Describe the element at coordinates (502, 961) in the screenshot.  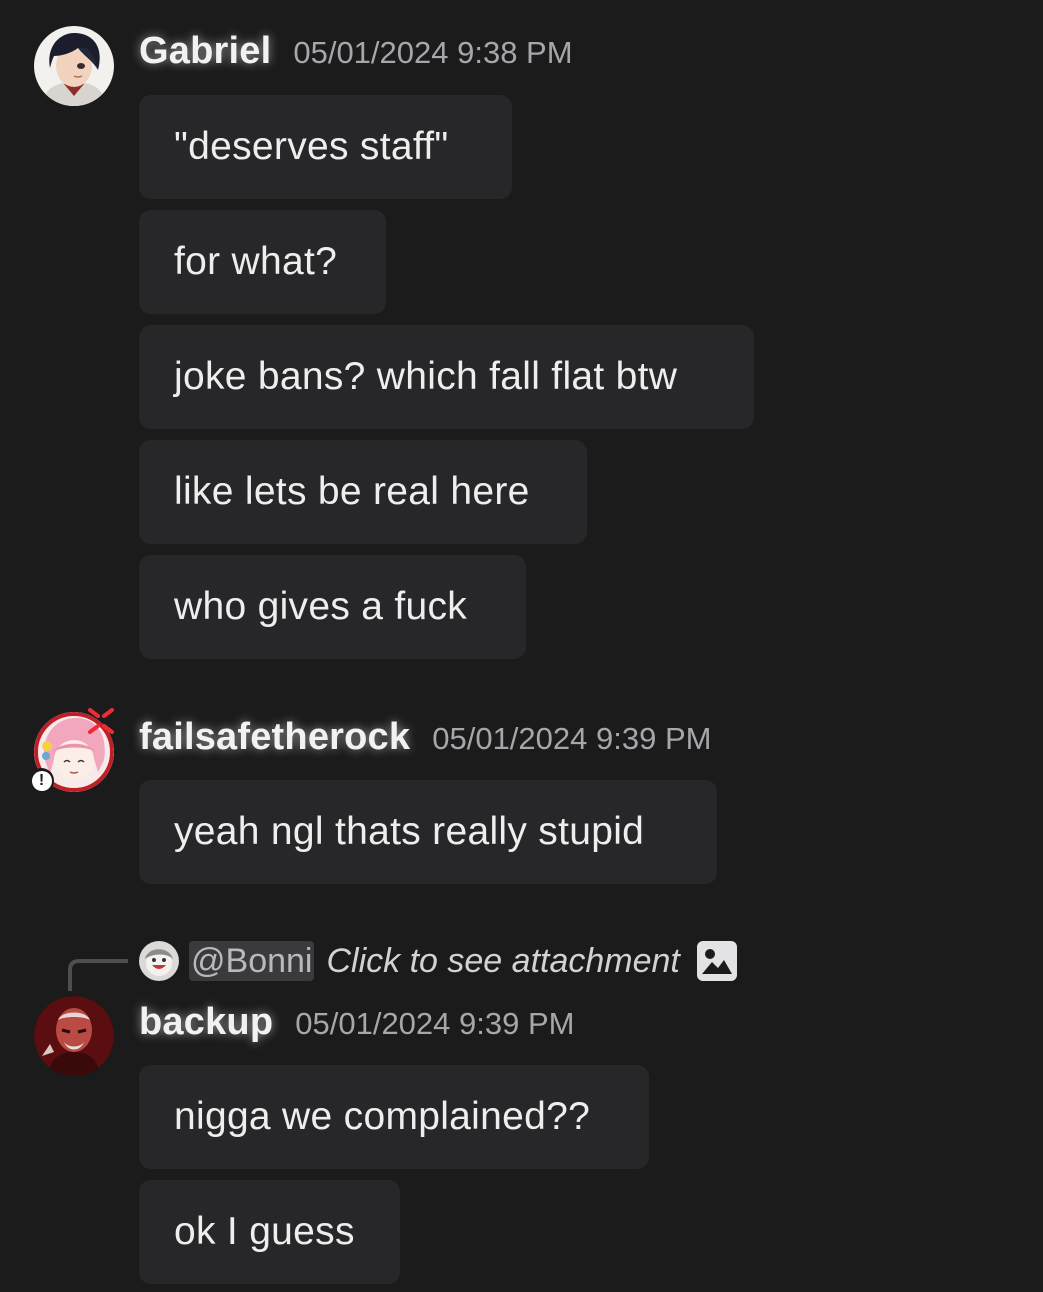
I see `reply-text: Click to see attachment` at that location.